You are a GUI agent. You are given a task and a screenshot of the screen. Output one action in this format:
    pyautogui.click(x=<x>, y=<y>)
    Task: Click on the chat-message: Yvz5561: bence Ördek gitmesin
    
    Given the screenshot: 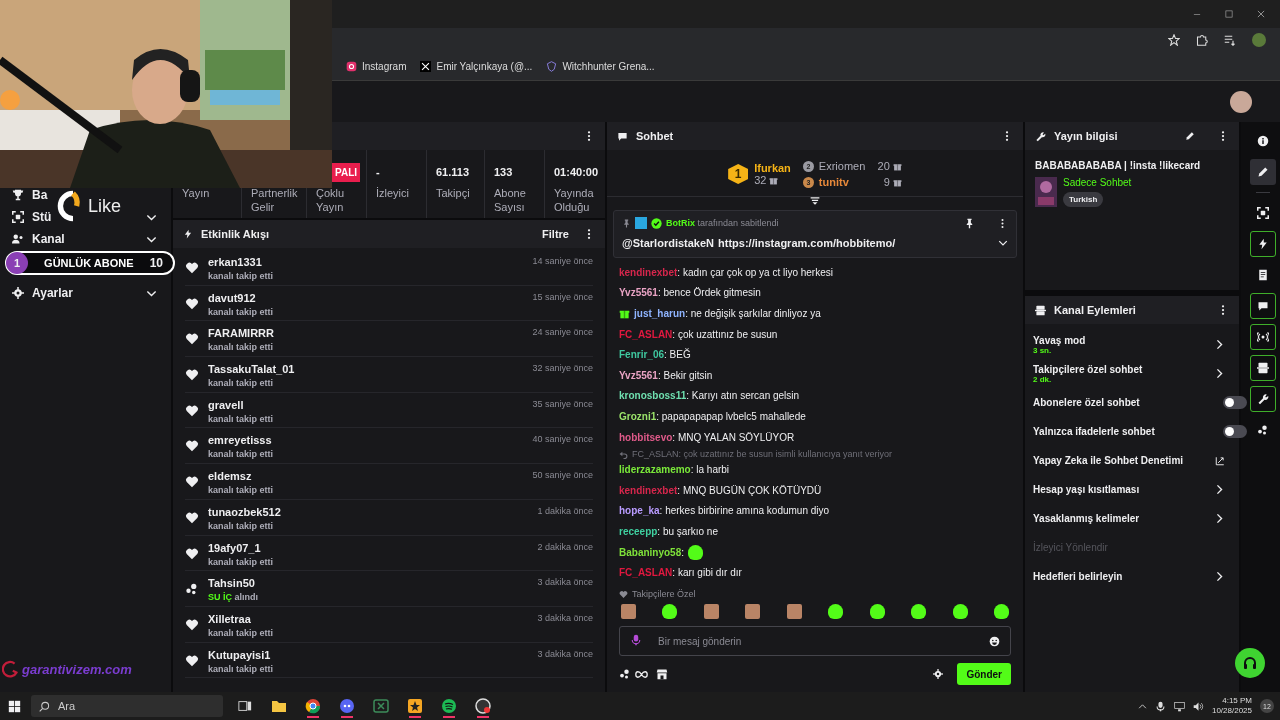 What is the action you would take?
    pyautogui.click(x=690, y=293)
    